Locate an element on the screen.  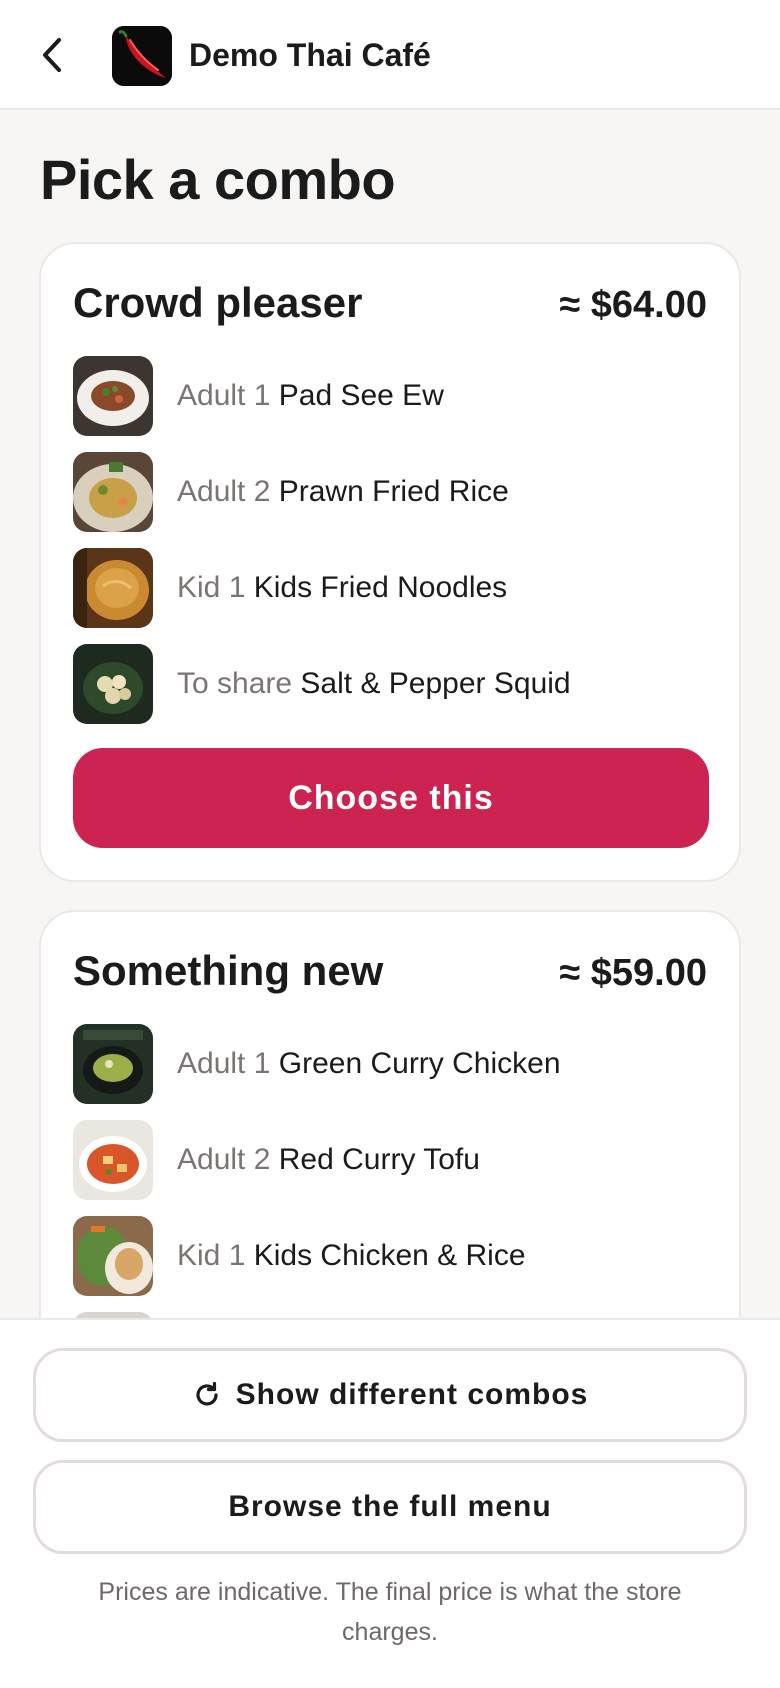
combo-title: Crowd pleaser is located at coordinates (218, 302).